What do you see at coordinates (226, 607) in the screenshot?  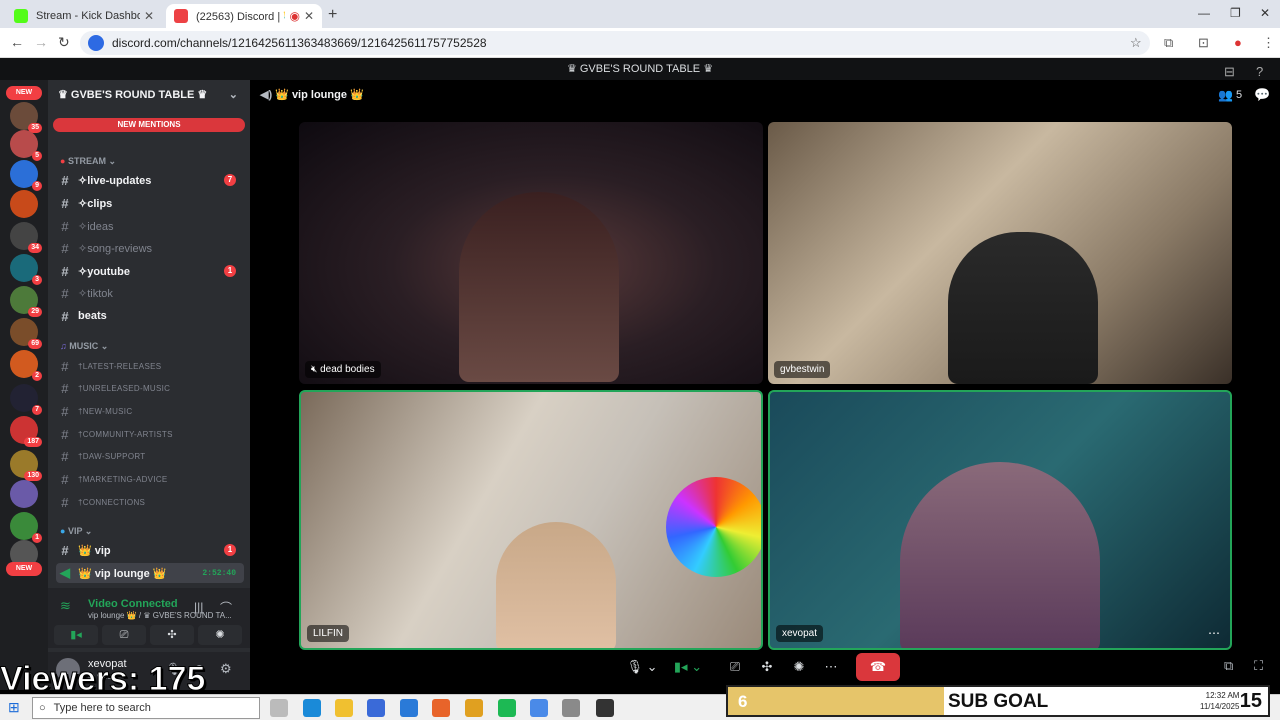 I see `disconnect-icon: ⌒` at bounding box center [226, 607].